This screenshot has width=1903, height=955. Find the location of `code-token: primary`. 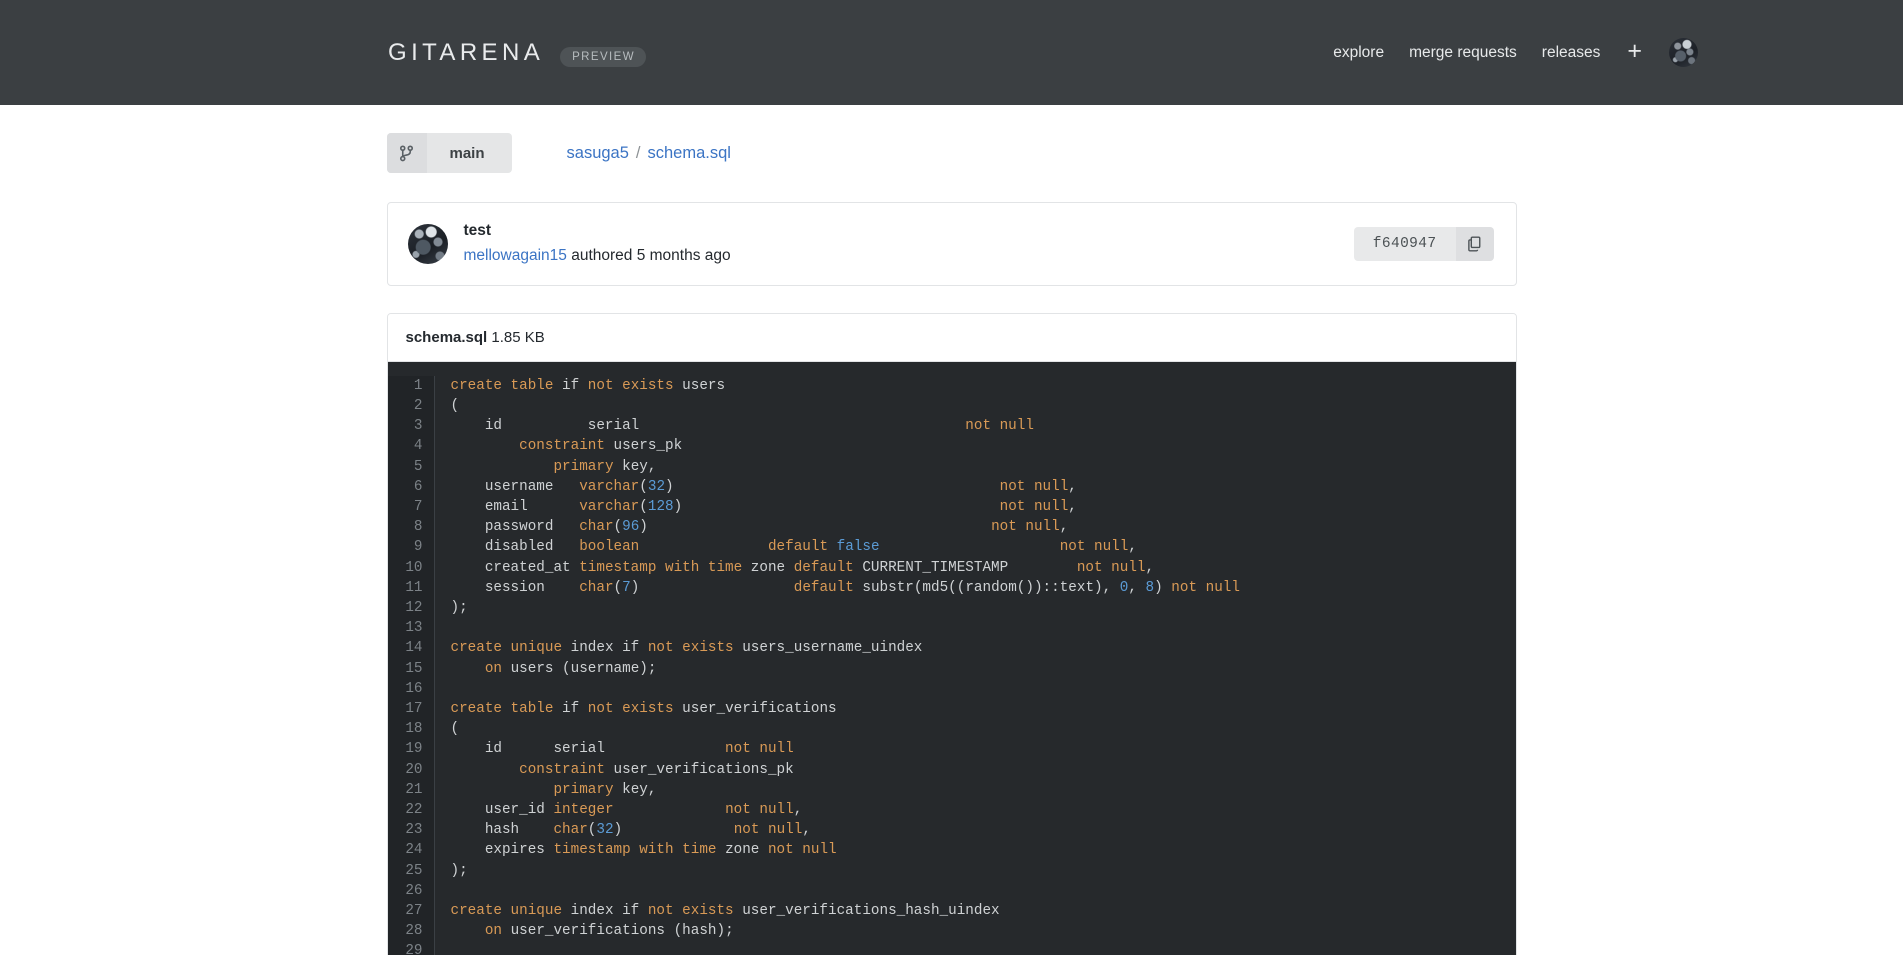

code-token: primary is located at coordinates (583, 466).